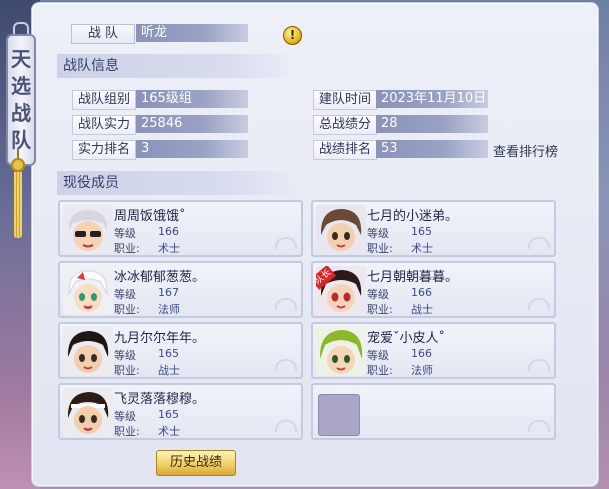 This screenshot has width=609, height=489. Describe the element at coordinates (180, 228) in the screenshot. I see `member-card: 周周饭饿饿˚ 等级 166 职业: 术士` at that location.